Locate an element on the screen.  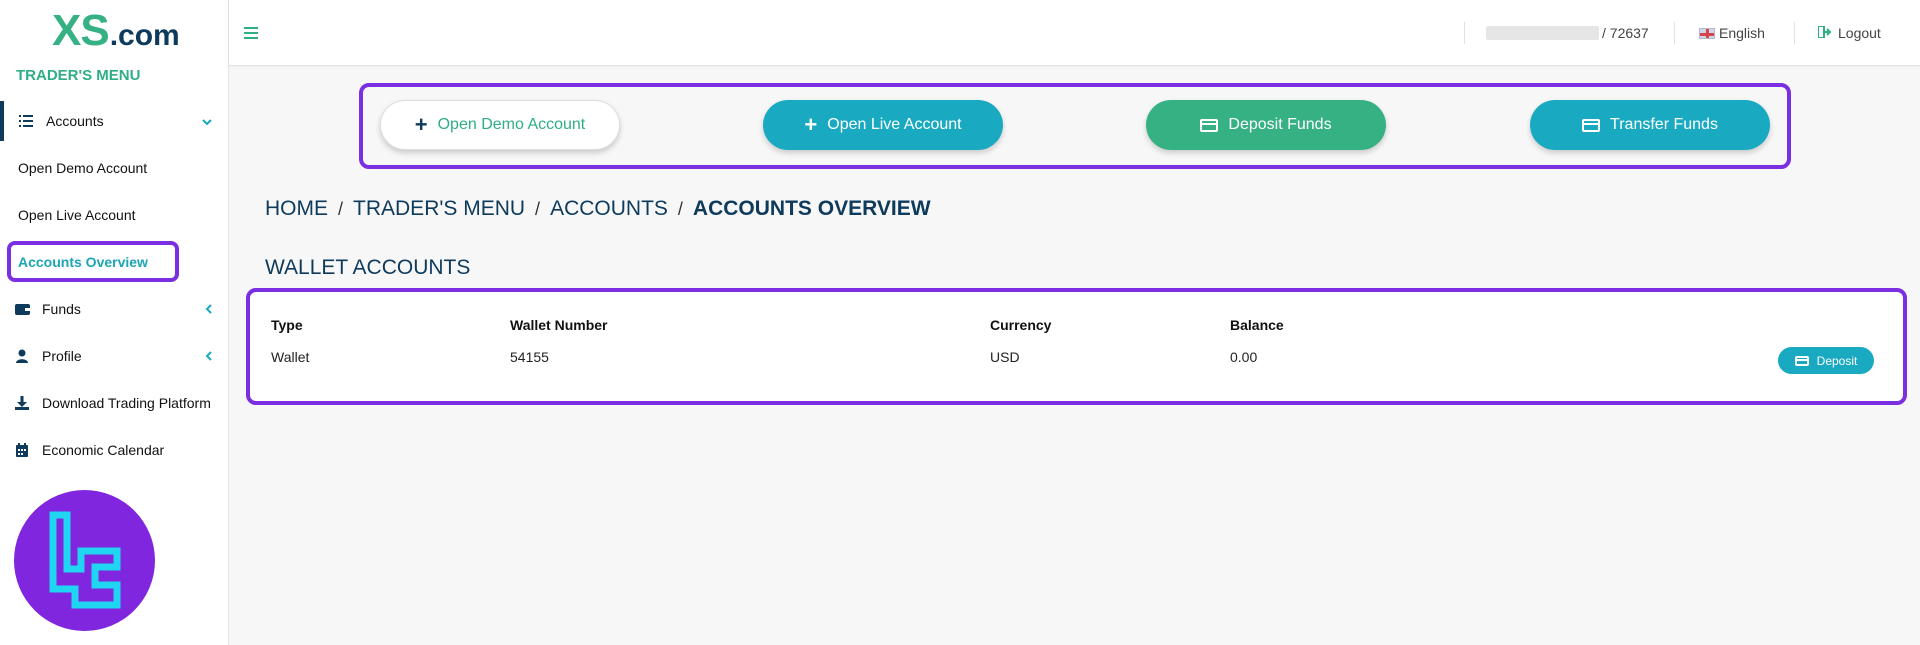
column-header-type: Type is located at coordinates (287, 325).